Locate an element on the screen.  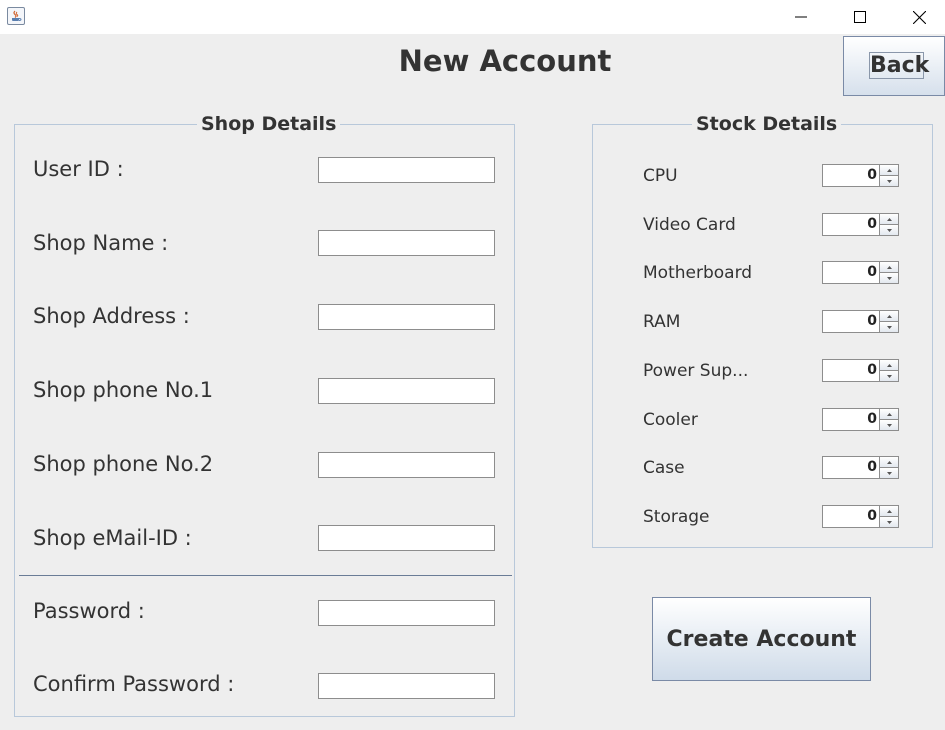
shop-phone-1-label: Shop phone No.1 is located at coordinates (123, 390).